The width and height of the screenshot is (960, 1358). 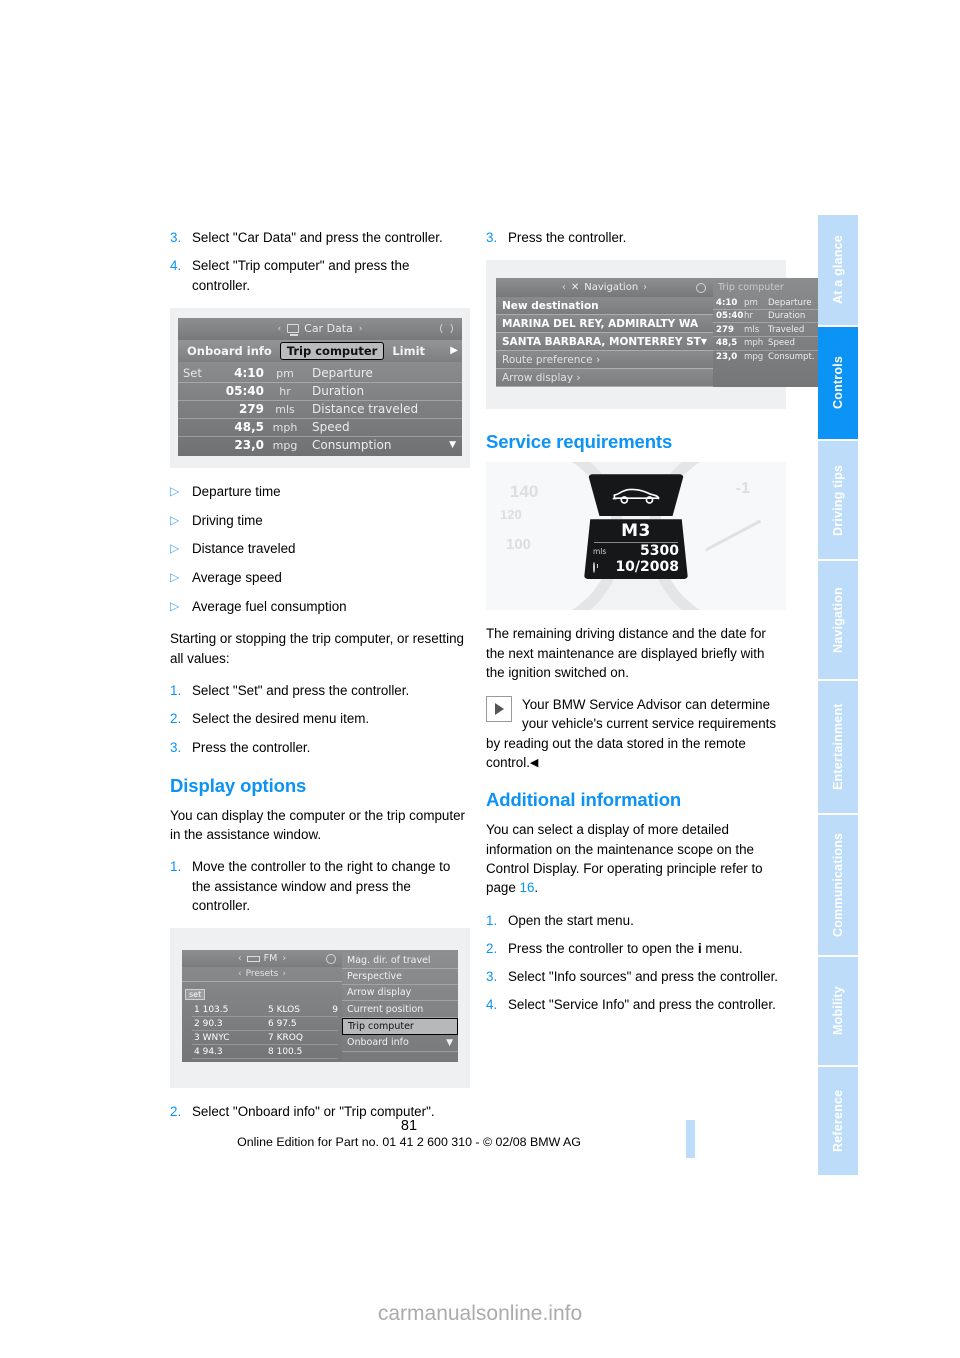 I want to click on row-value: 279, so click(x=724, y=329).